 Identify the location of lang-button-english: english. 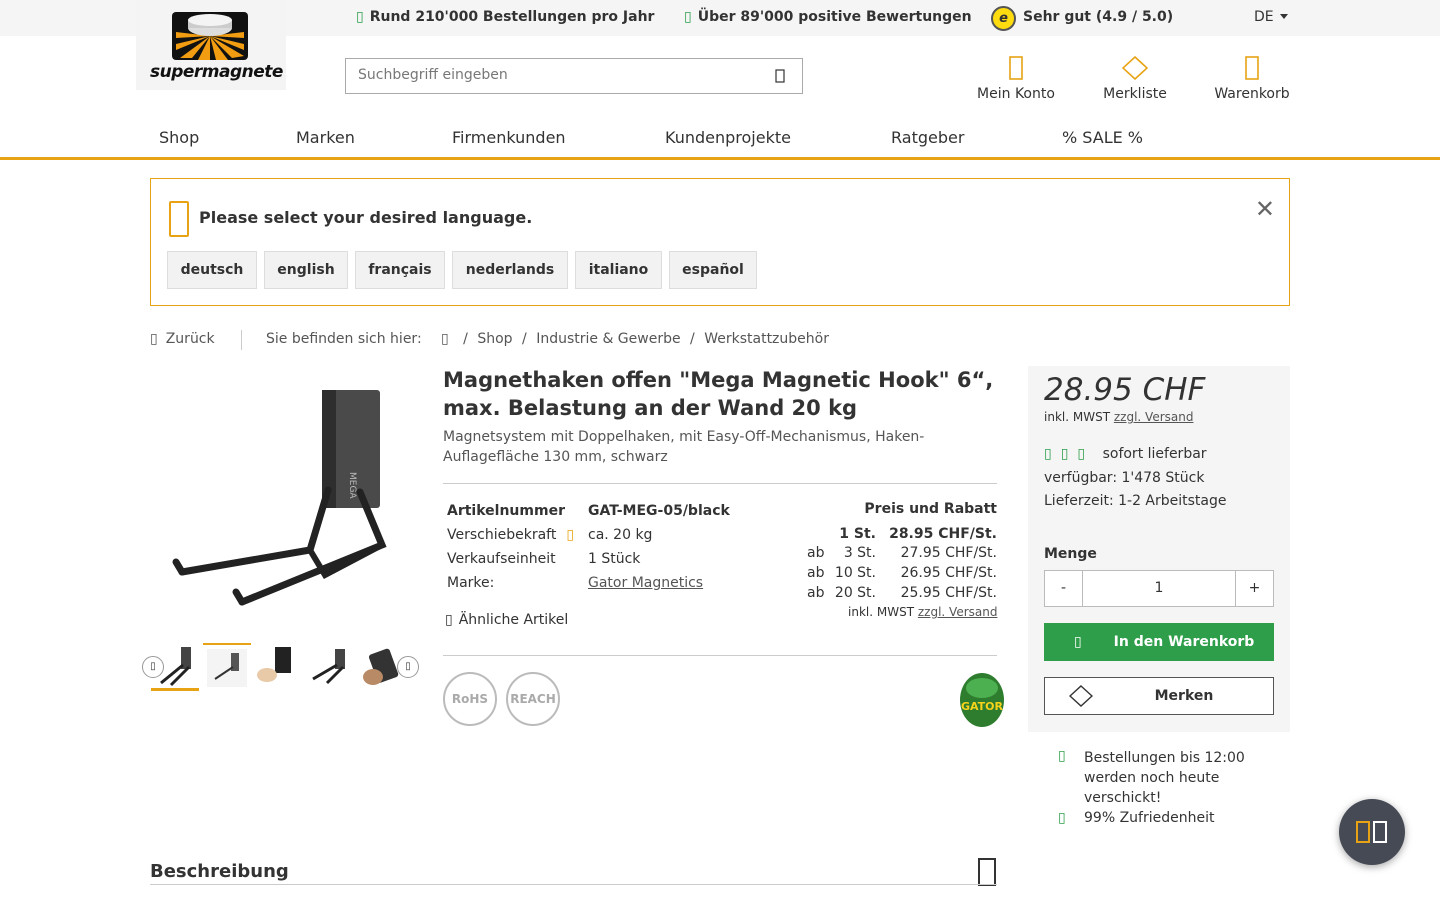
(306, 270).